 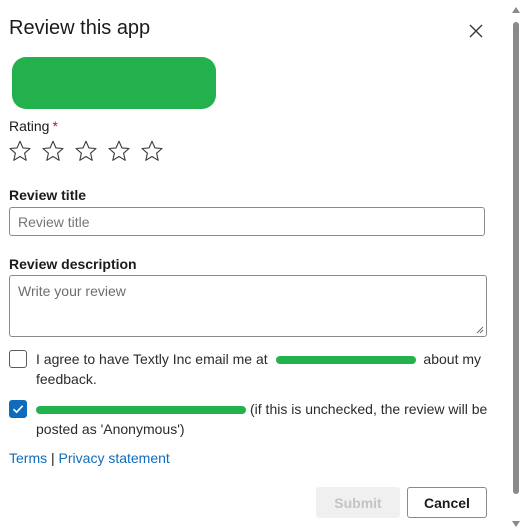 What do you see at coordinates (80, 28) in the screenshot?
I see `dialog-title: Review this app` at bounding box center [80, 28].